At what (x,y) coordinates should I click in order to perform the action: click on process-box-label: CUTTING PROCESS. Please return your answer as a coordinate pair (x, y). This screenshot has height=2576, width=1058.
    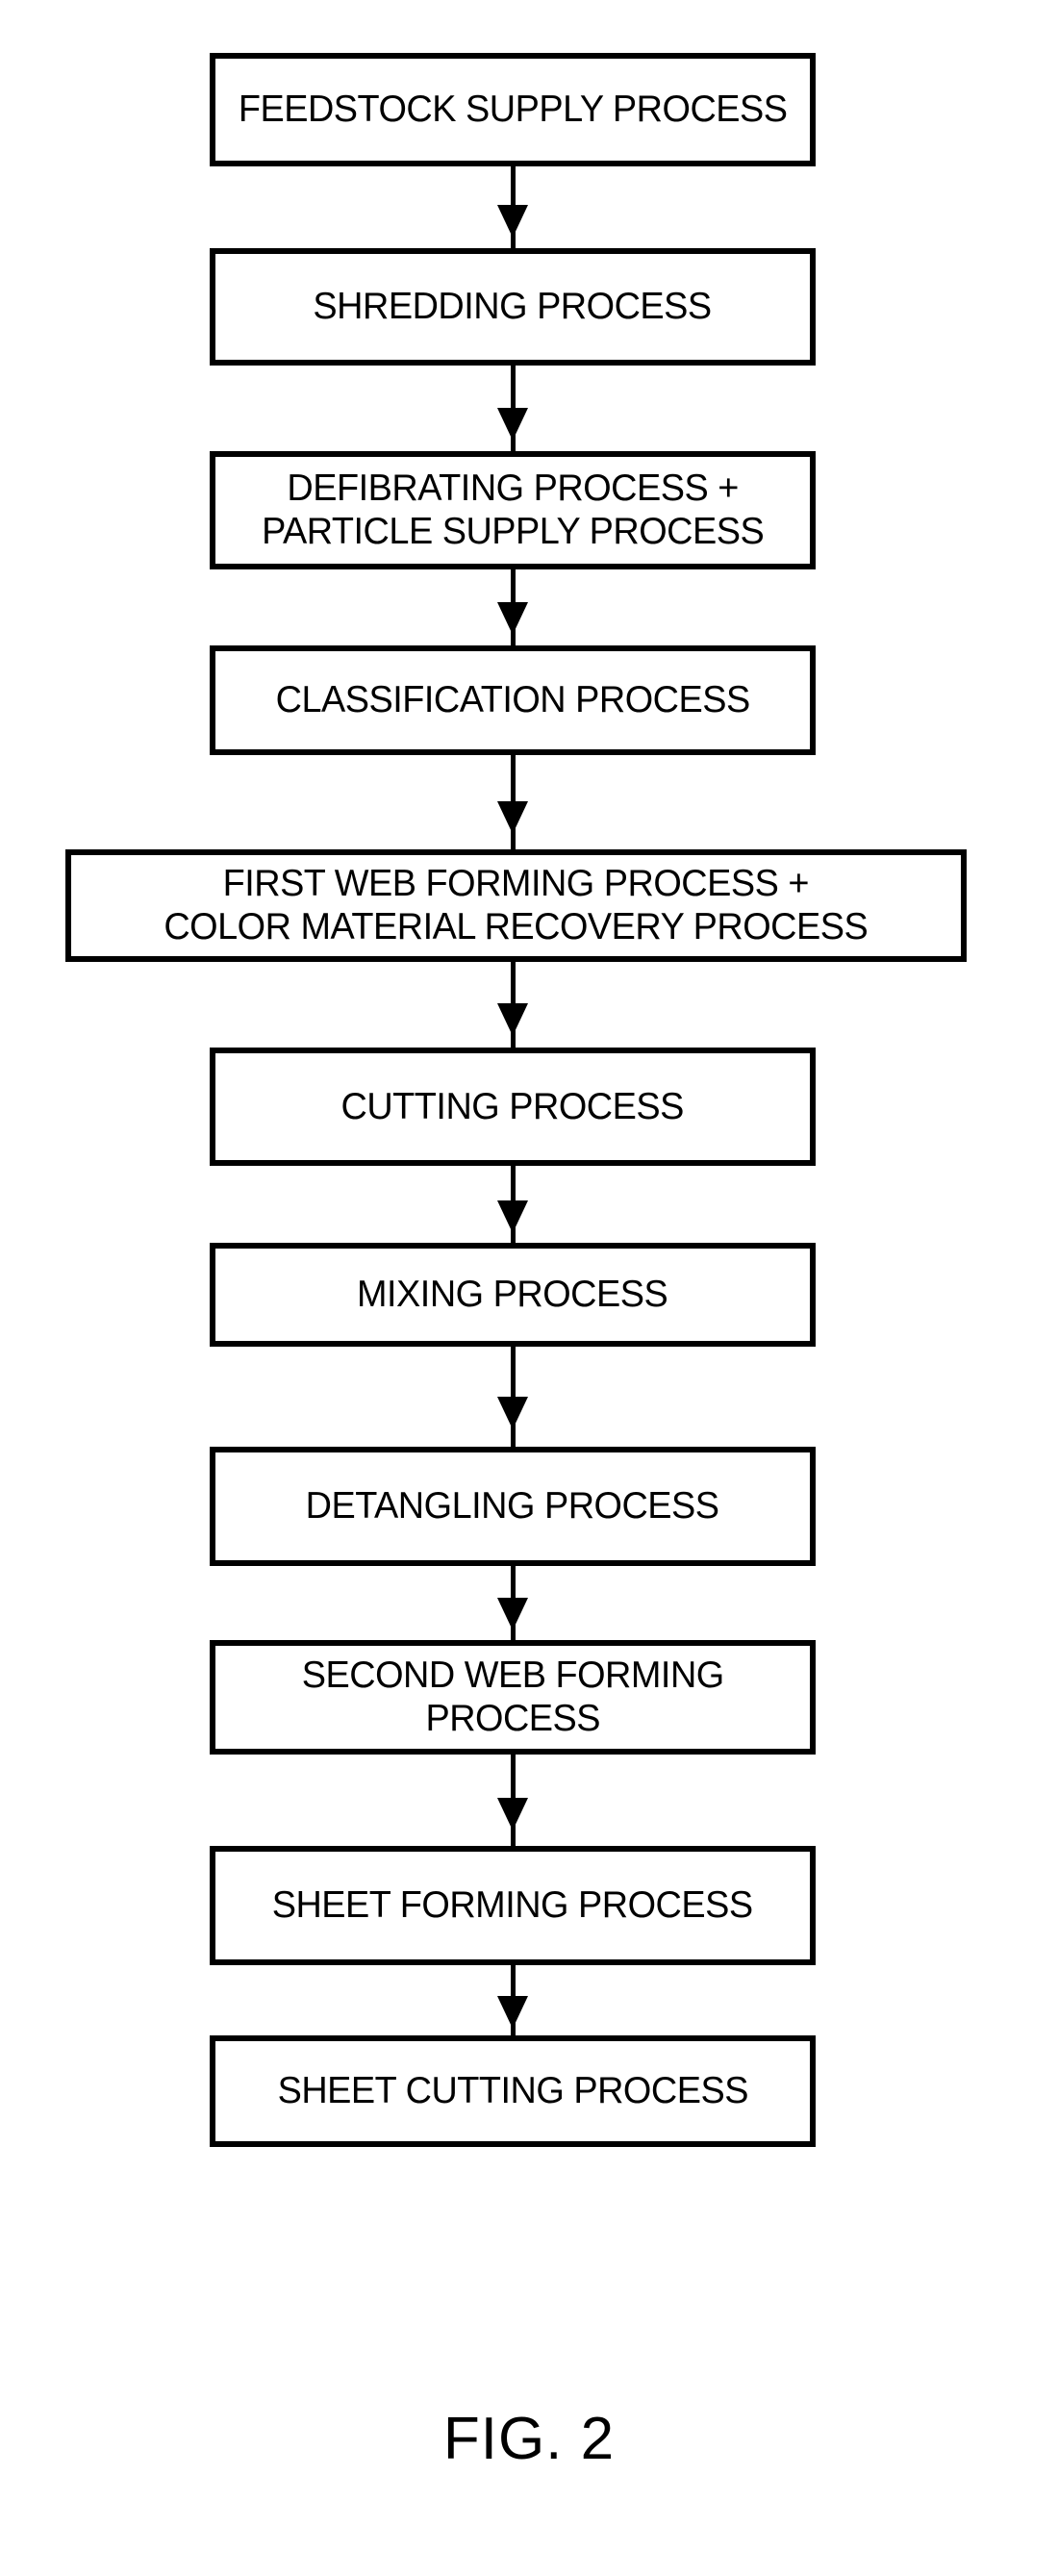
    Looking at the image, I should click on (512, 1106).